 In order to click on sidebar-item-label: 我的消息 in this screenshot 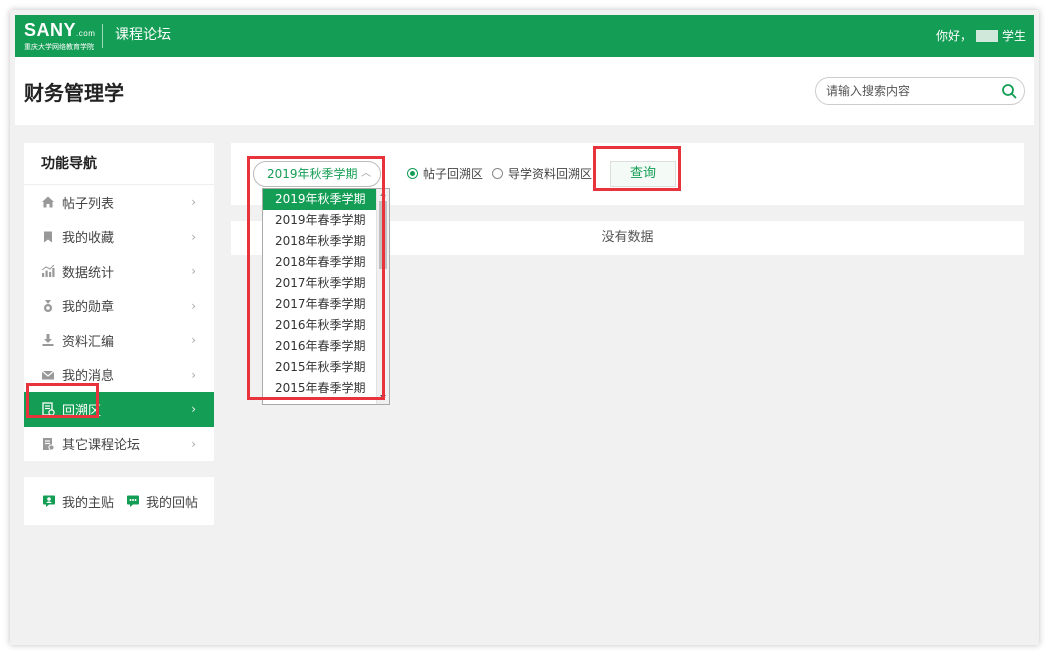, I will do `click(88, 377)`.